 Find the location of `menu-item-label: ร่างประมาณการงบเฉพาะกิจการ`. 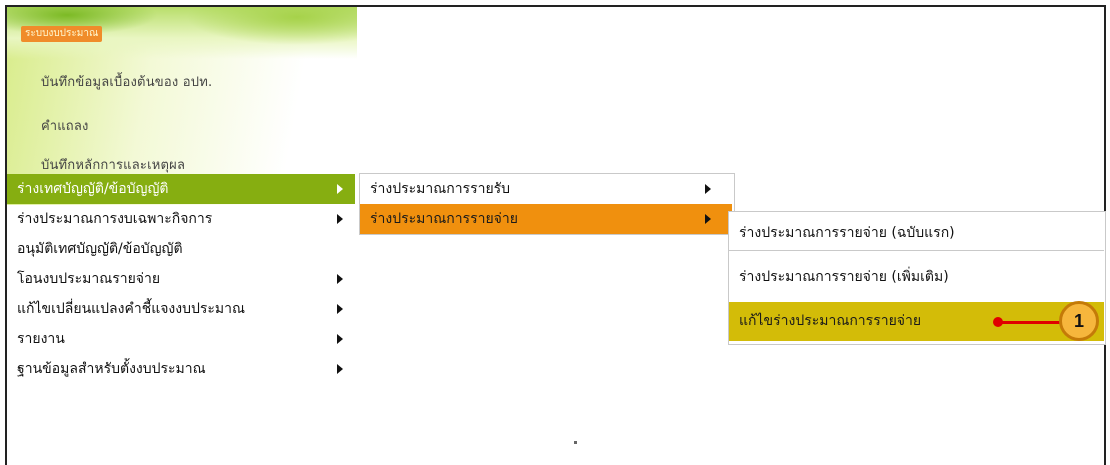

menu-item-label: ร่างประมาณการงบเฉพาะกิจการ is located at coordinates (115, 219).